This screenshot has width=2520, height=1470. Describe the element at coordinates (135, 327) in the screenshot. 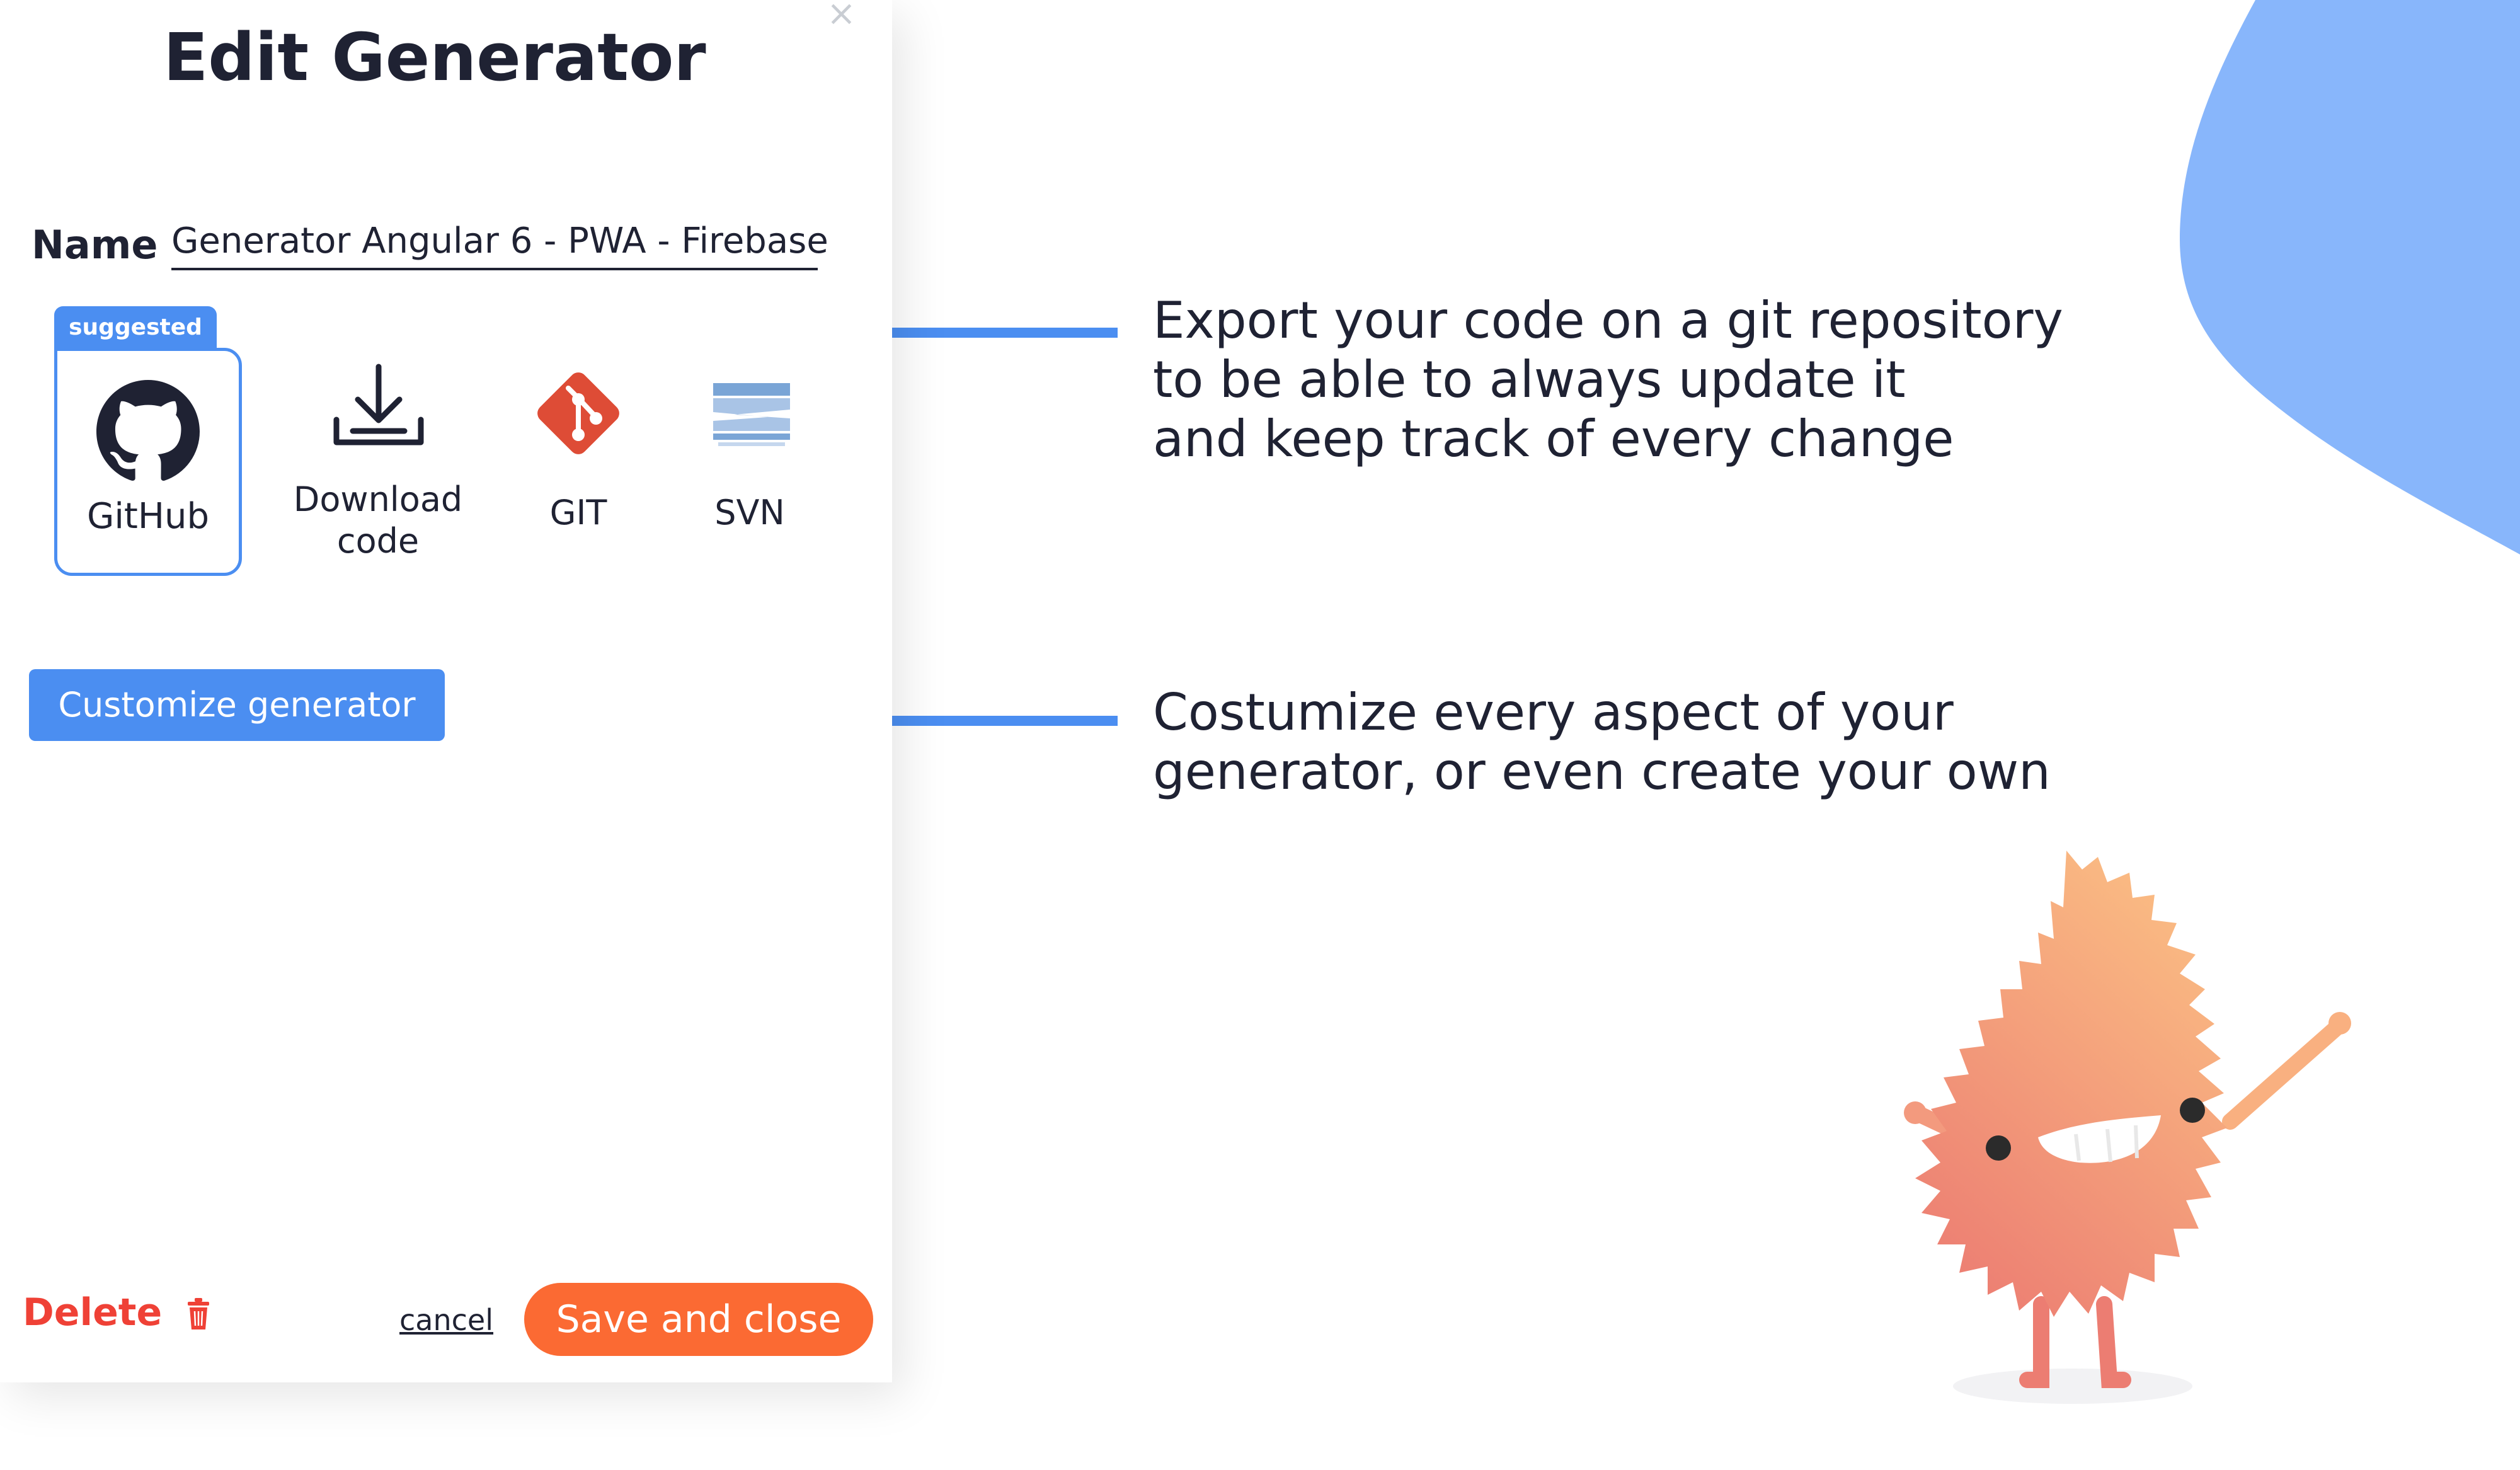

I see `suggested-badge: suggested` at that location.